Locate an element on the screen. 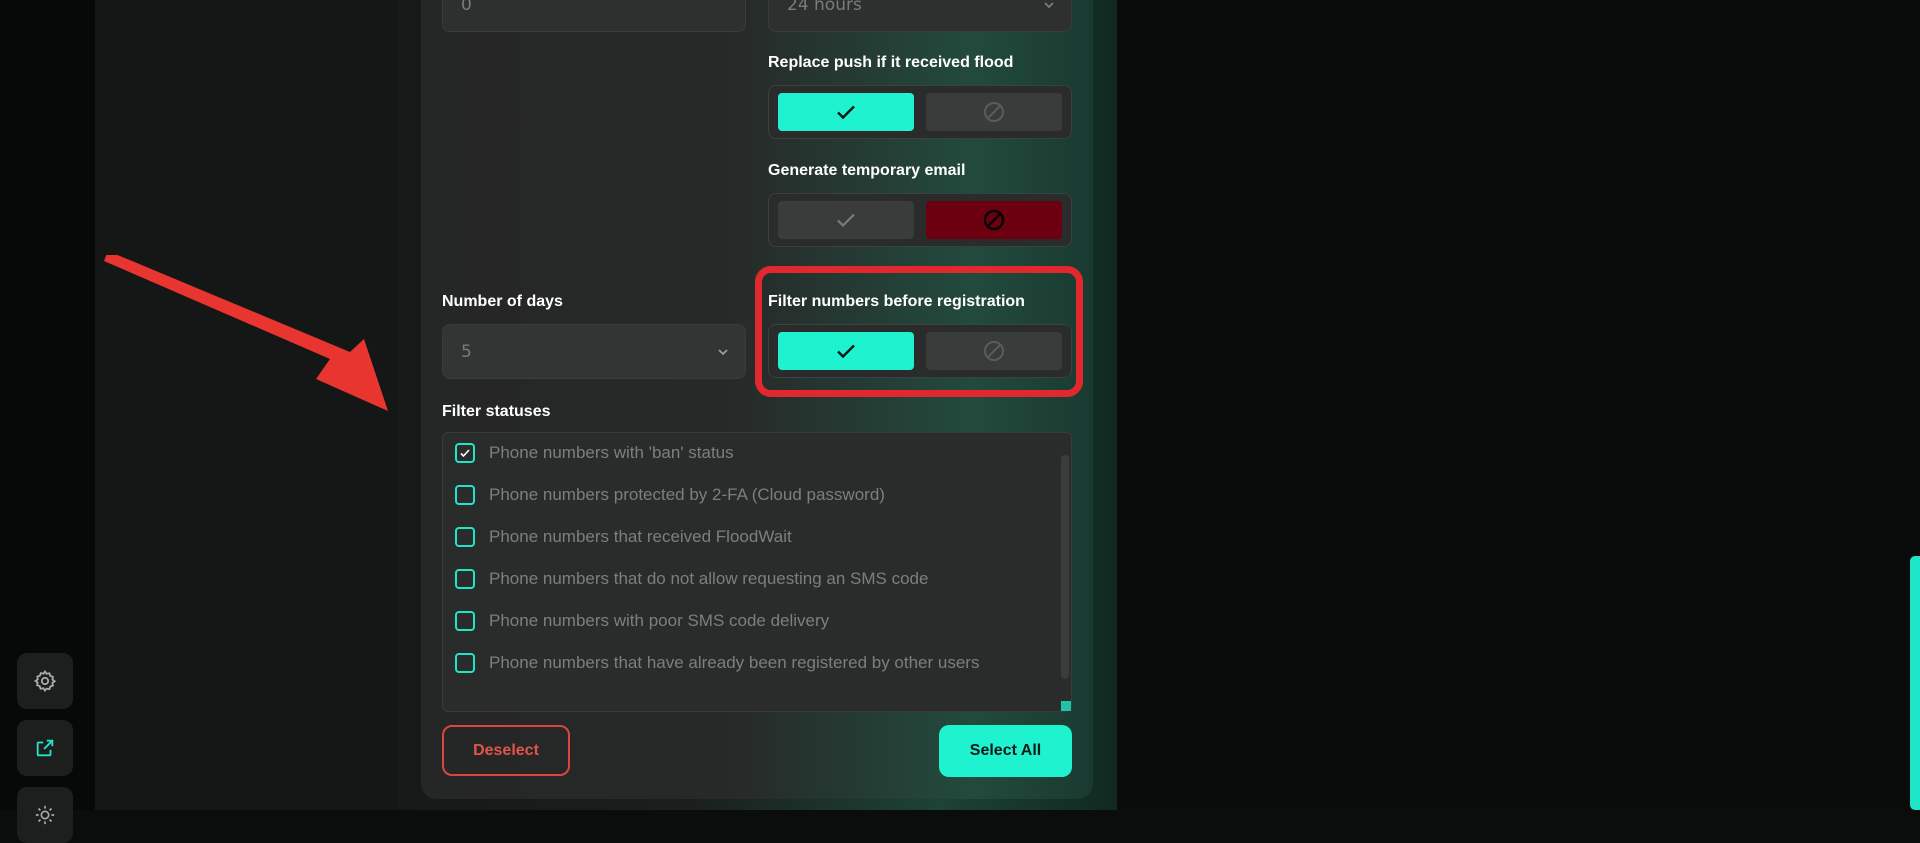  settings-button is located at coordinates (45, 681).